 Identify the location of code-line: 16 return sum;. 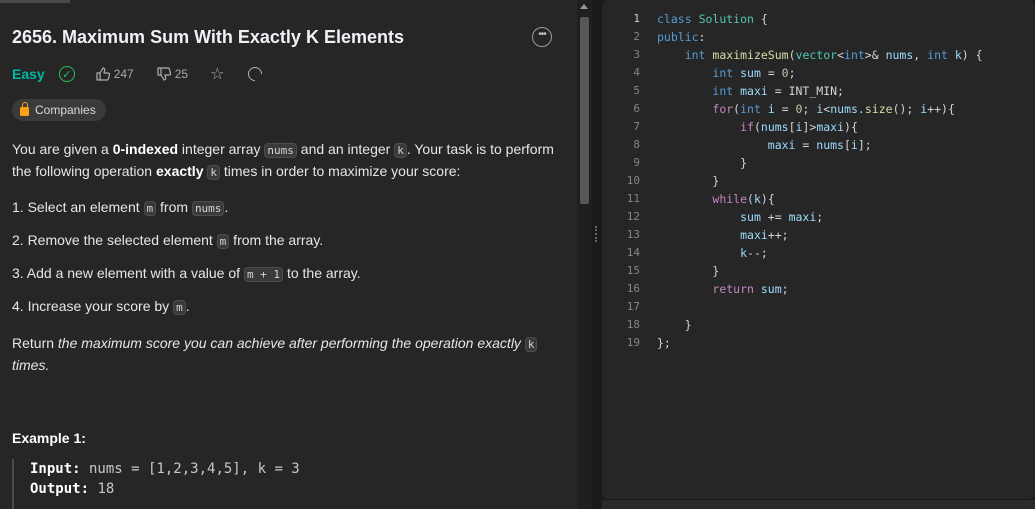
(818, 289).